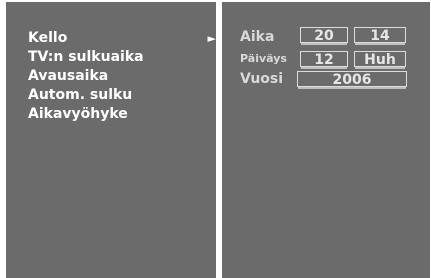 The image size is (431, 278). I want to click on menu-item-off-time: TV:n sulkuaika, so click(123, 57).